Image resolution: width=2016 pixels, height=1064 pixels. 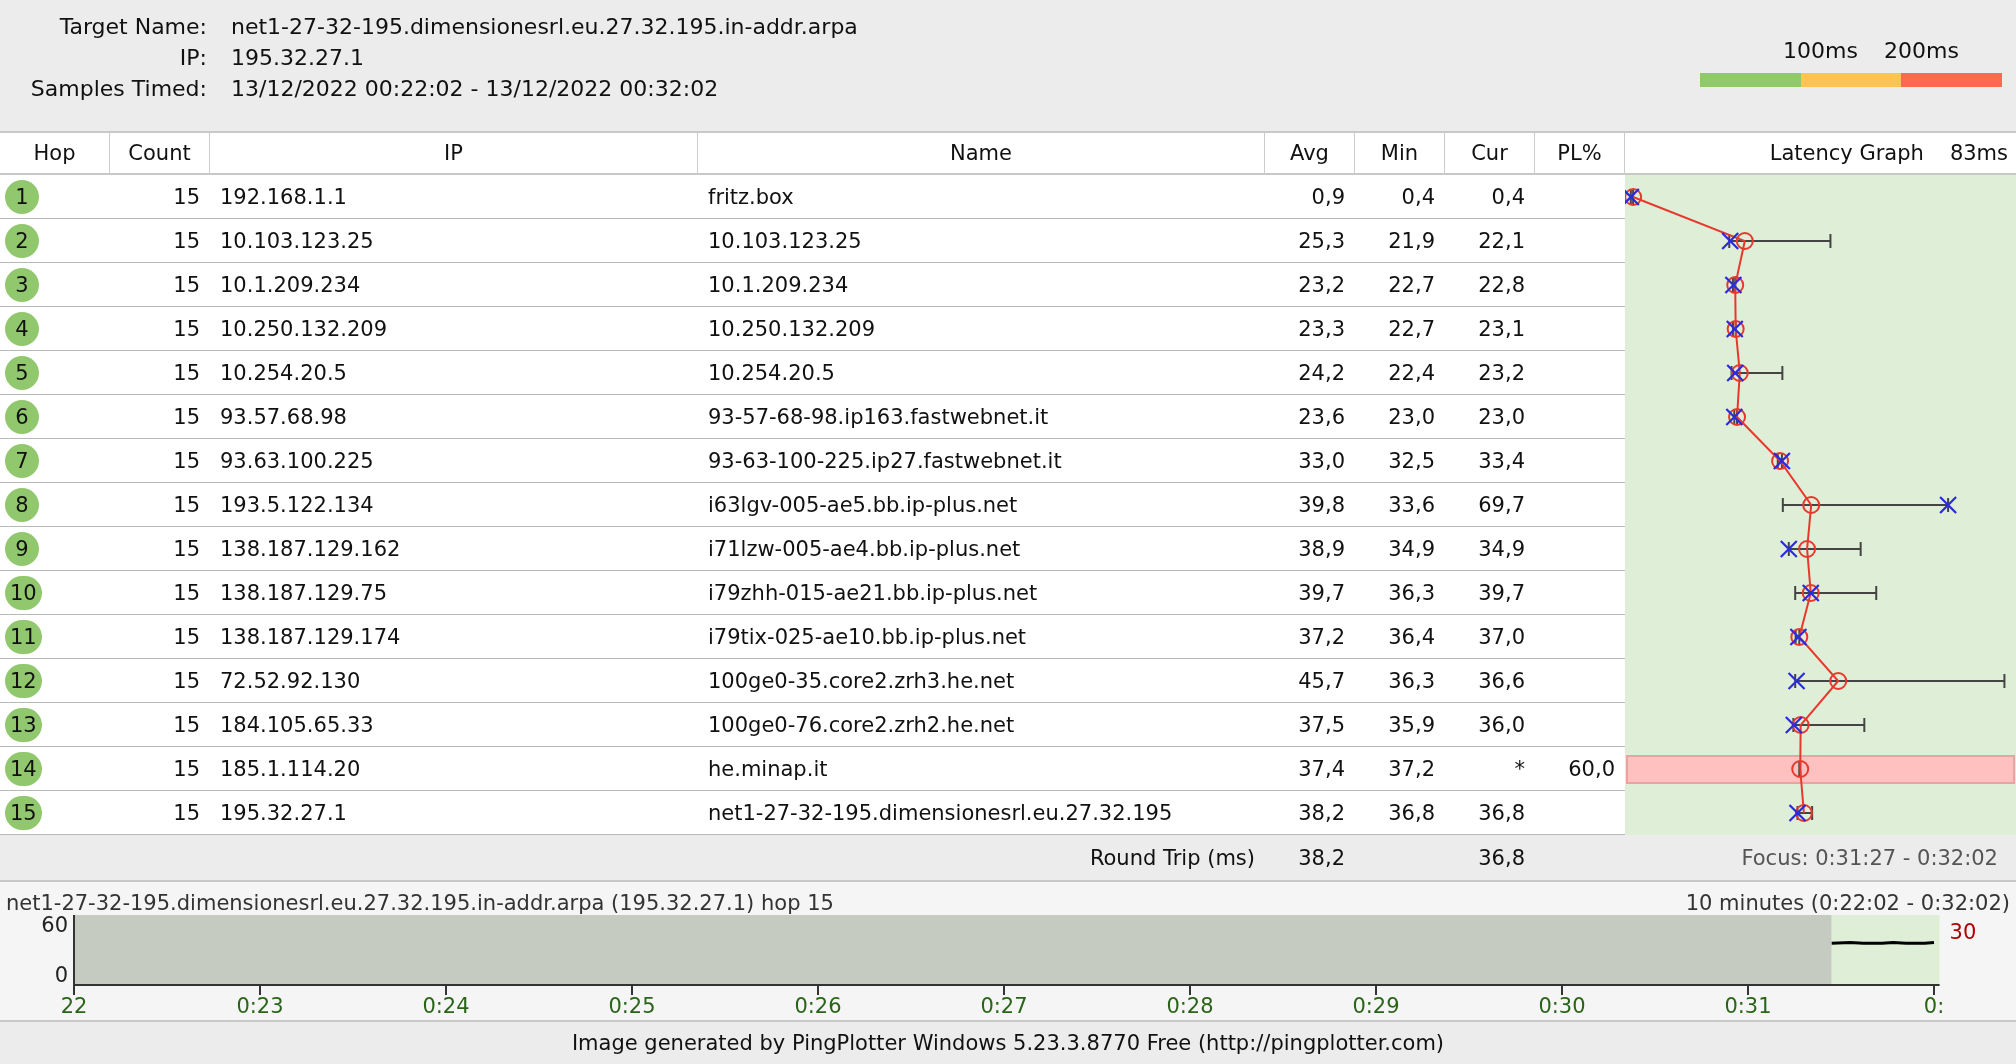 I want to click on table-cell: 35,9, so click(x=1411, y=724).